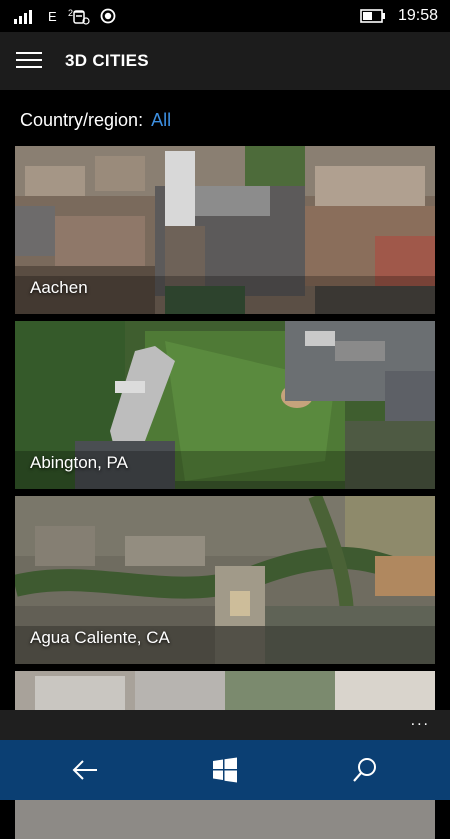  What do you see at coordinates (225, 16) in the screenshot?
I see `status-bar: E 2 19:58` at bounding box center [225, 16].